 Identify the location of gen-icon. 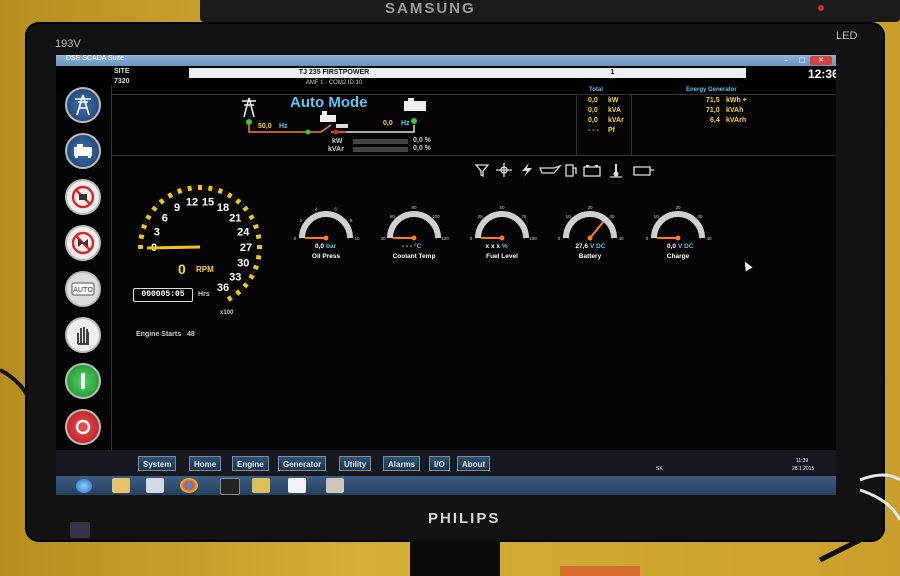
(415, 104).